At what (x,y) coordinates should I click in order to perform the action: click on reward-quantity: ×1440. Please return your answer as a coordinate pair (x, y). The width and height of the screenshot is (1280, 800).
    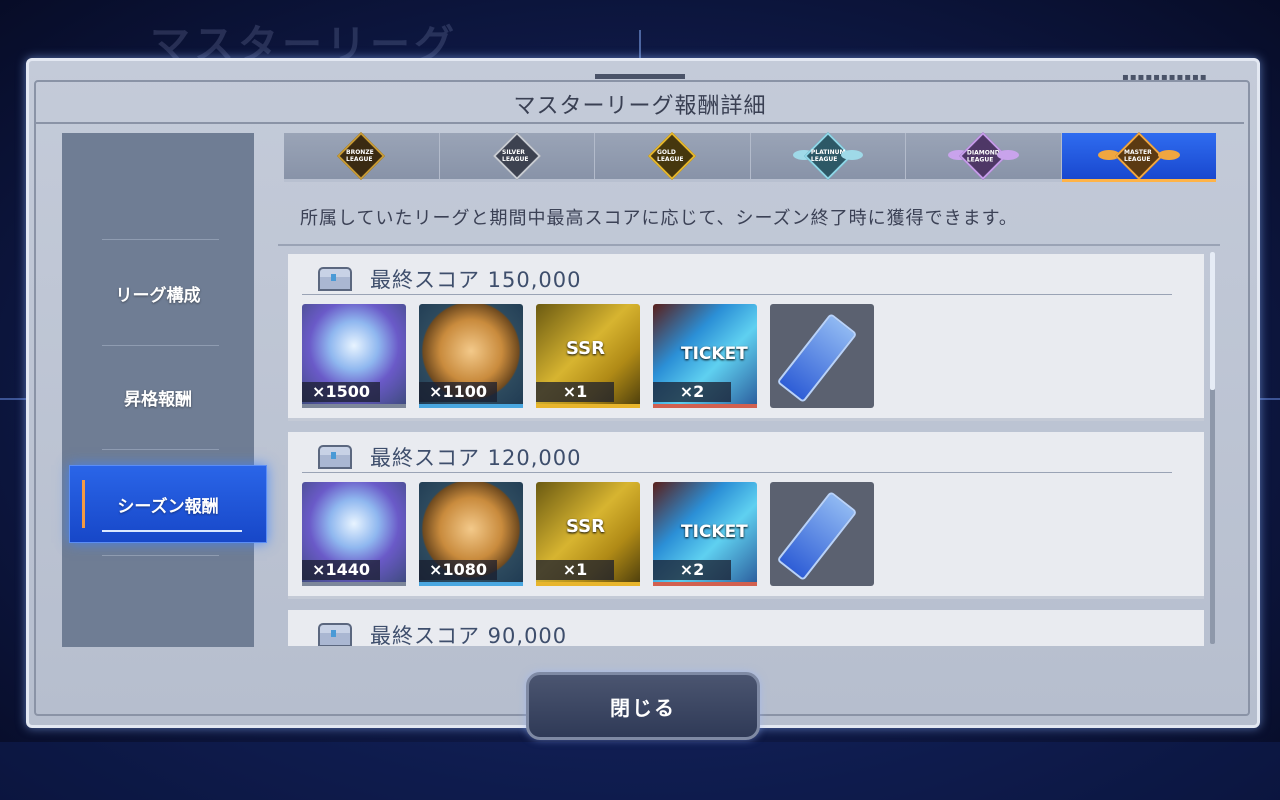
    Looking at the image, I should click on (341, 570).